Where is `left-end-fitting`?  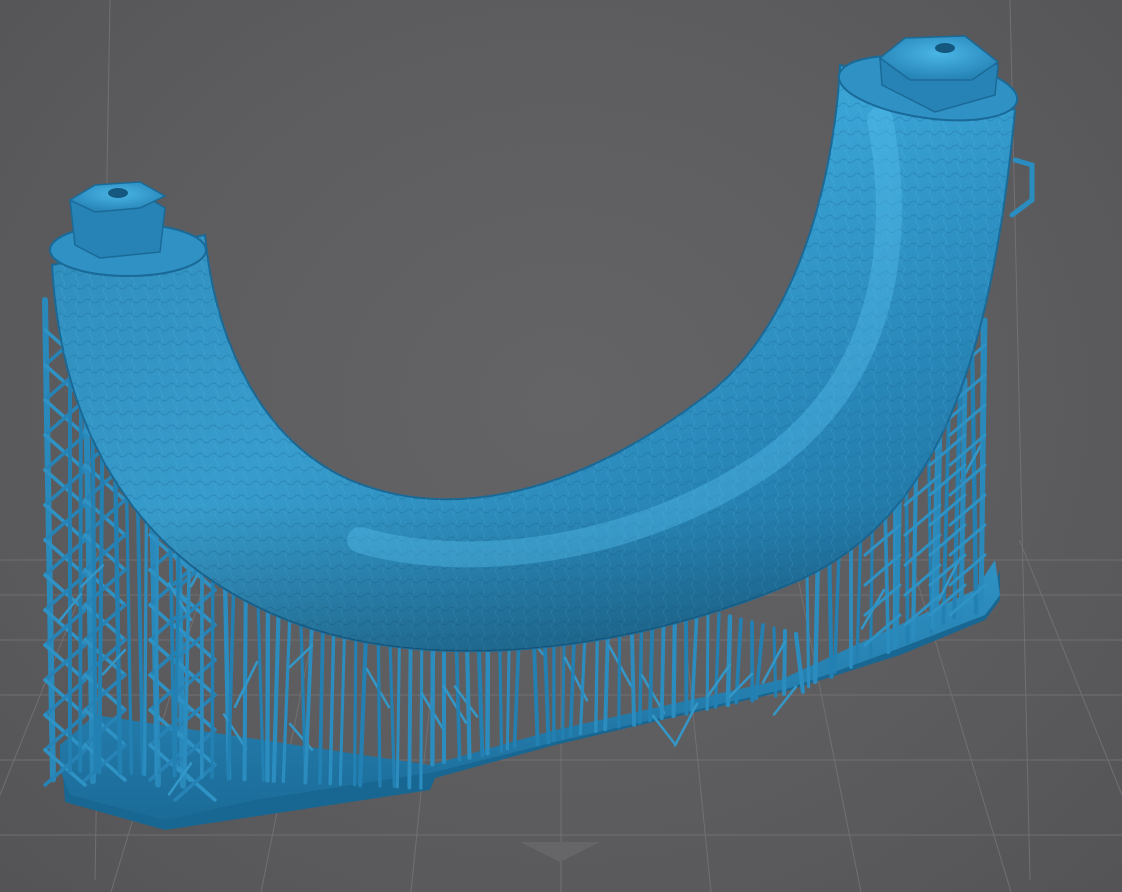 left-end-fitting is located at coordinates (128, 229).